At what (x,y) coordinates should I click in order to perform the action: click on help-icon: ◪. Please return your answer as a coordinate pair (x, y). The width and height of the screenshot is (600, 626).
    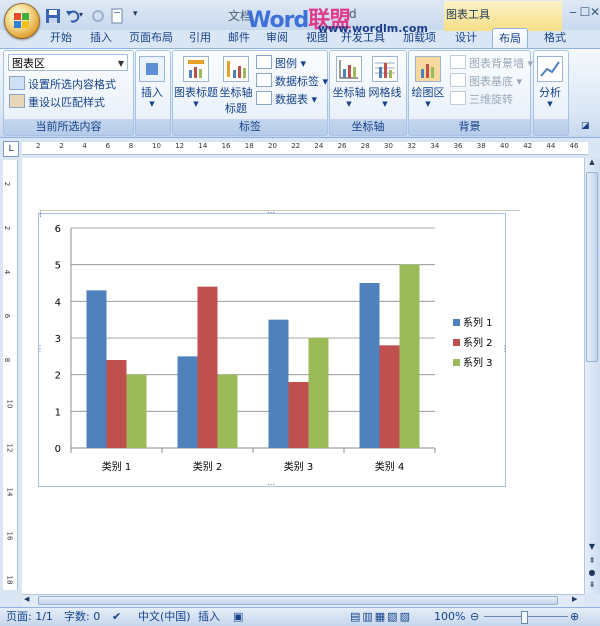
    Looking at the image, I should click on (585, 126).